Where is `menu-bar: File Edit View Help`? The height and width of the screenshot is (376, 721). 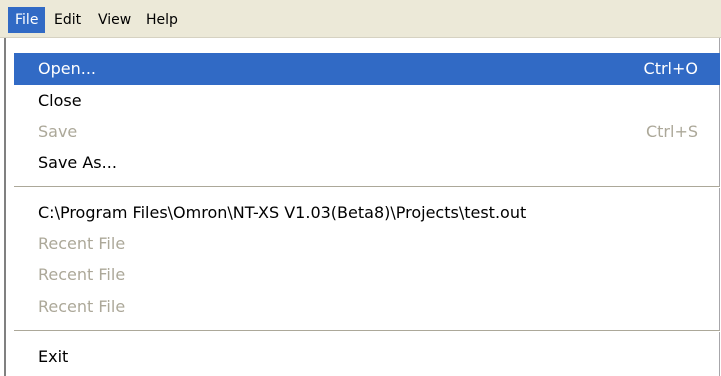 menu-bar: File Edit View Help is located at coordinates (360, 19).